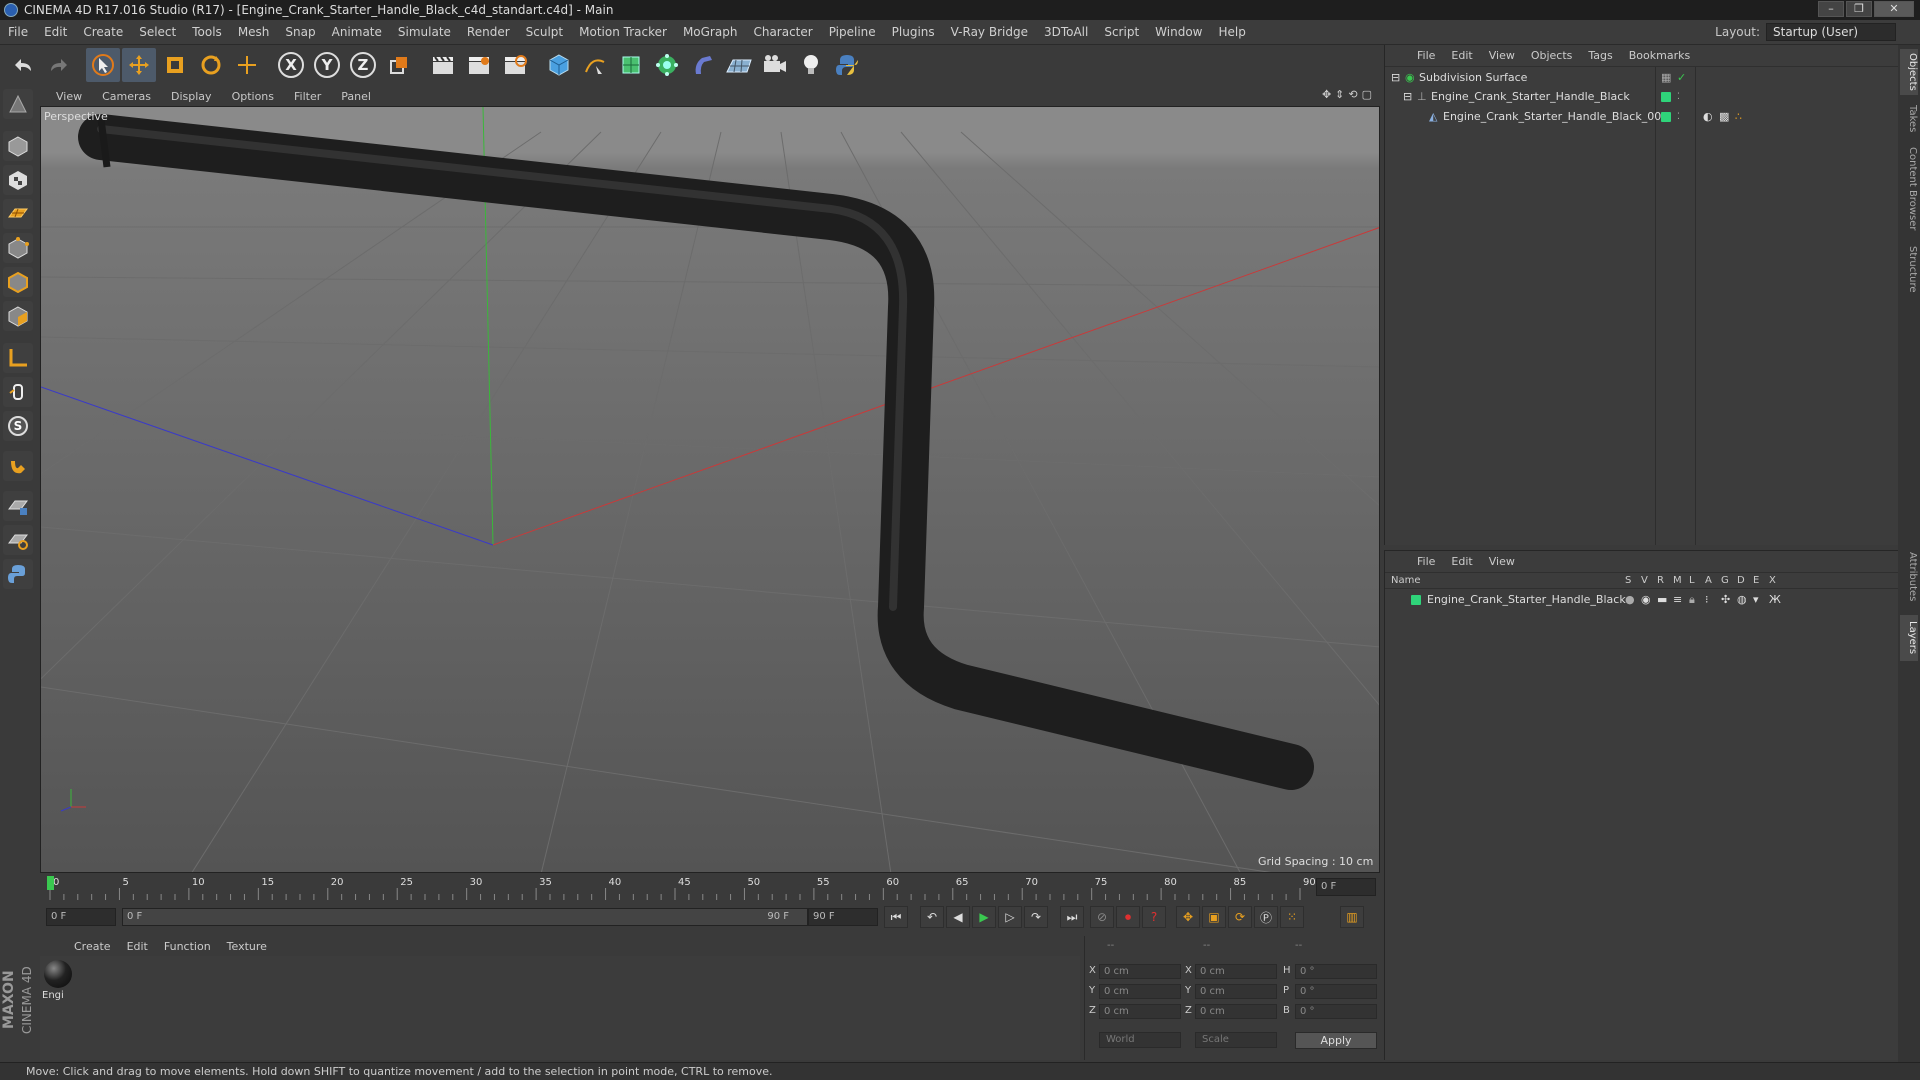 This screenshot has height=1080, width=1920. I want to click on magnet-button, so click(18, 466).